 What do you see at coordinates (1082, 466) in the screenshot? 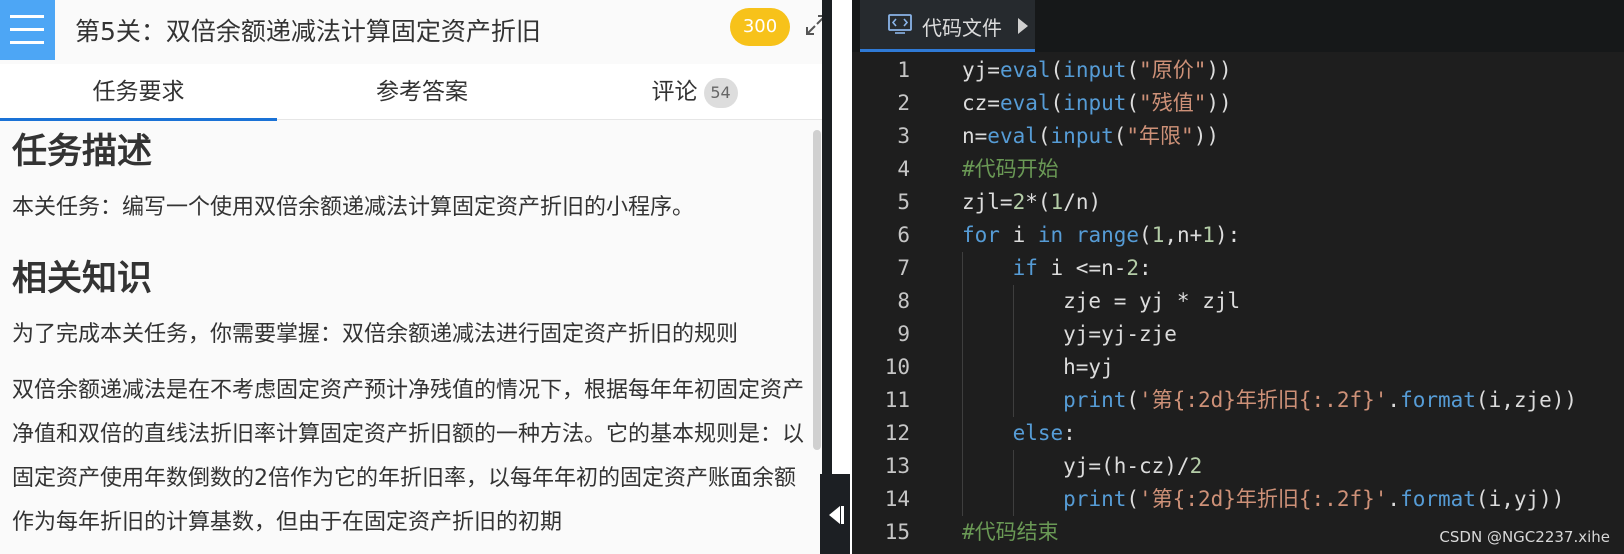
I see `code-text: yj=(h-cz)/2` at bounding box center [1082, 466].